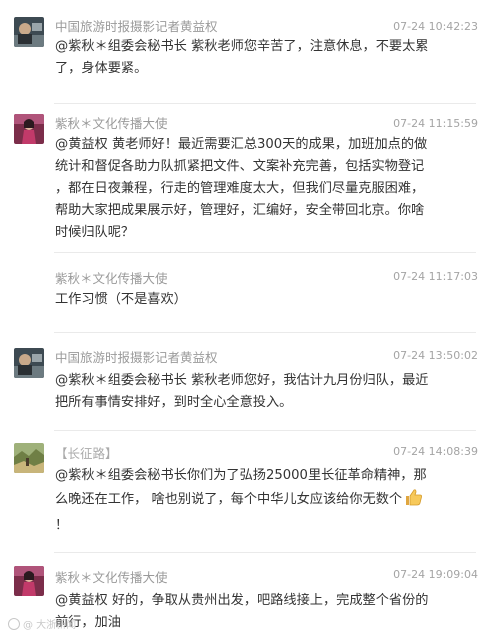 Image resolution: width=496 pixels, height=637 pixels. I want to click on comment-line: 工作习惯（不是喜欢）, so click(121, 299).